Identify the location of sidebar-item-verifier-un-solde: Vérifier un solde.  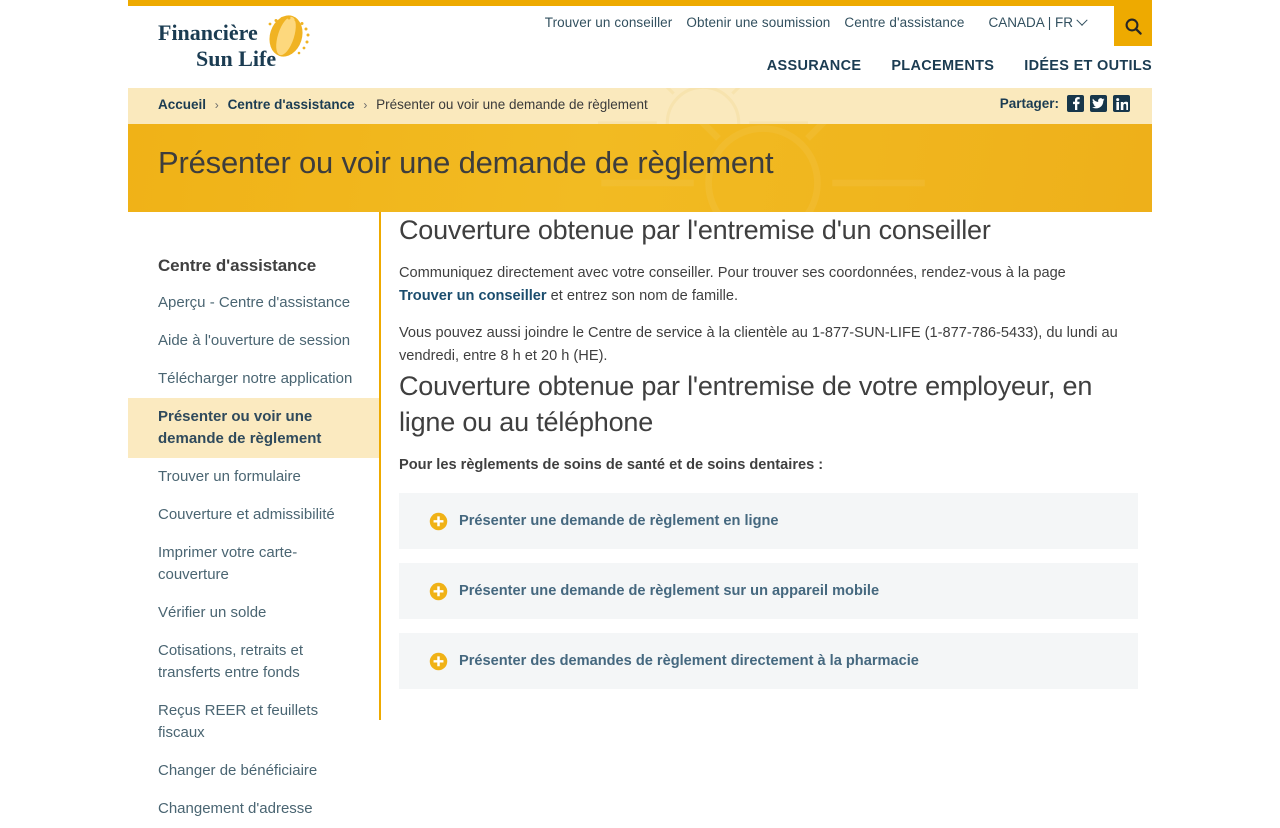
(253, 613).